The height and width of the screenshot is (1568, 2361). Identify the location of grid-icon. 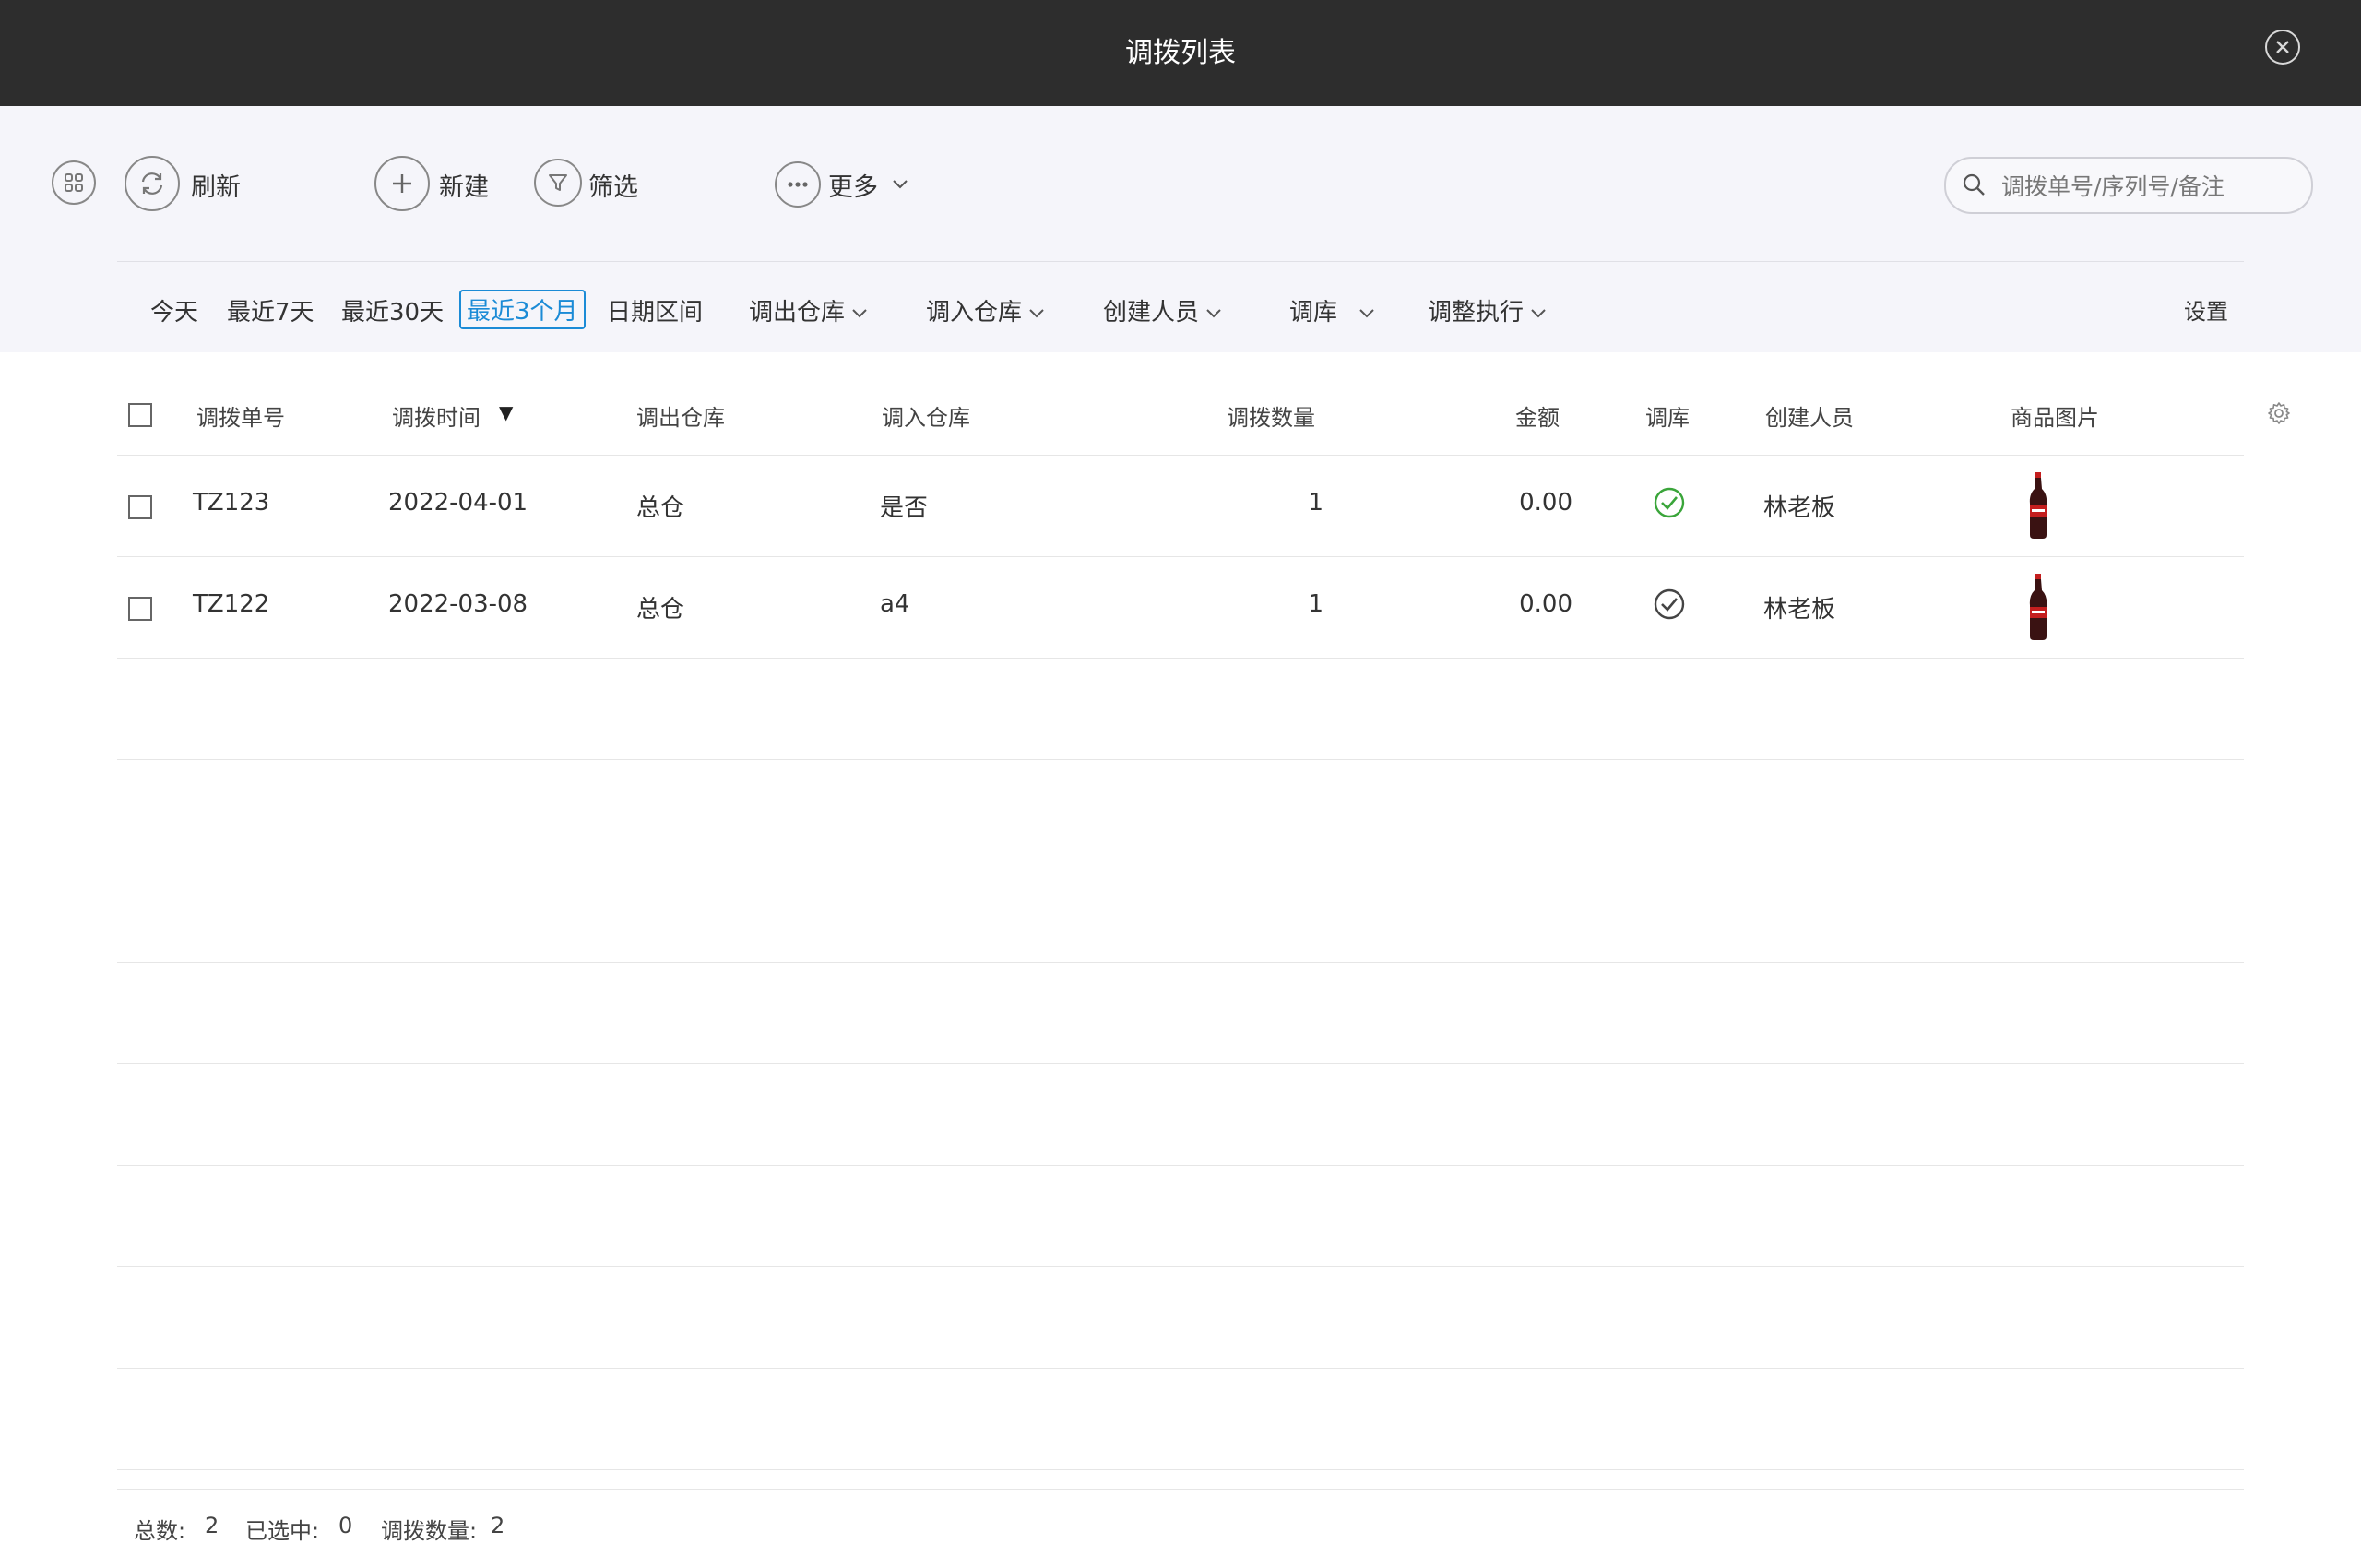
(74, 182).